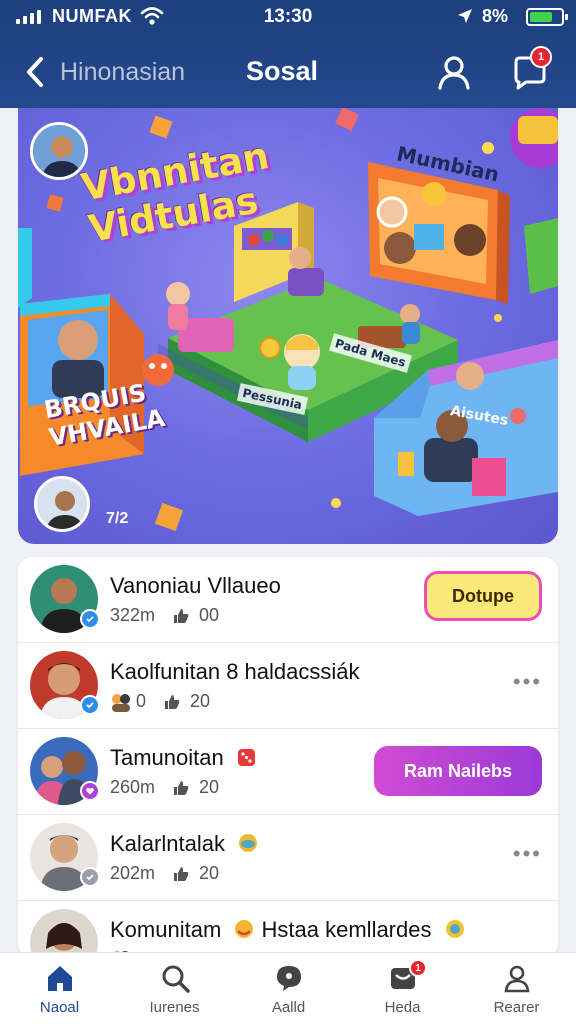 Image resolution: width=576 pixels, height=1024 pixels. What do you see at coordinates (454, 929) in the screenshot?
I see `sweat-emoji-icon` at bounding box center [454, 929].